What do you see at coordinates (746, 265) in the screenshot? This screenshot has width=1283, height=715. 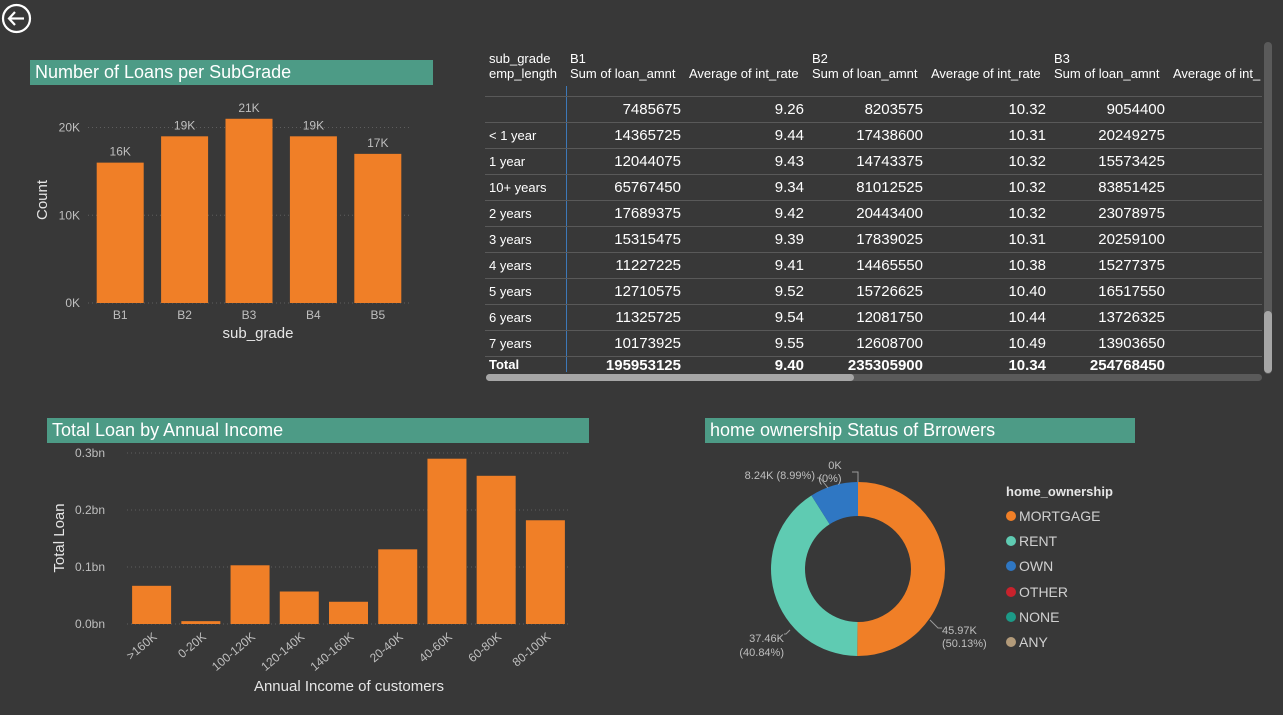 I see `matrix-cell: 9.41` at bounding box center [746, 265].